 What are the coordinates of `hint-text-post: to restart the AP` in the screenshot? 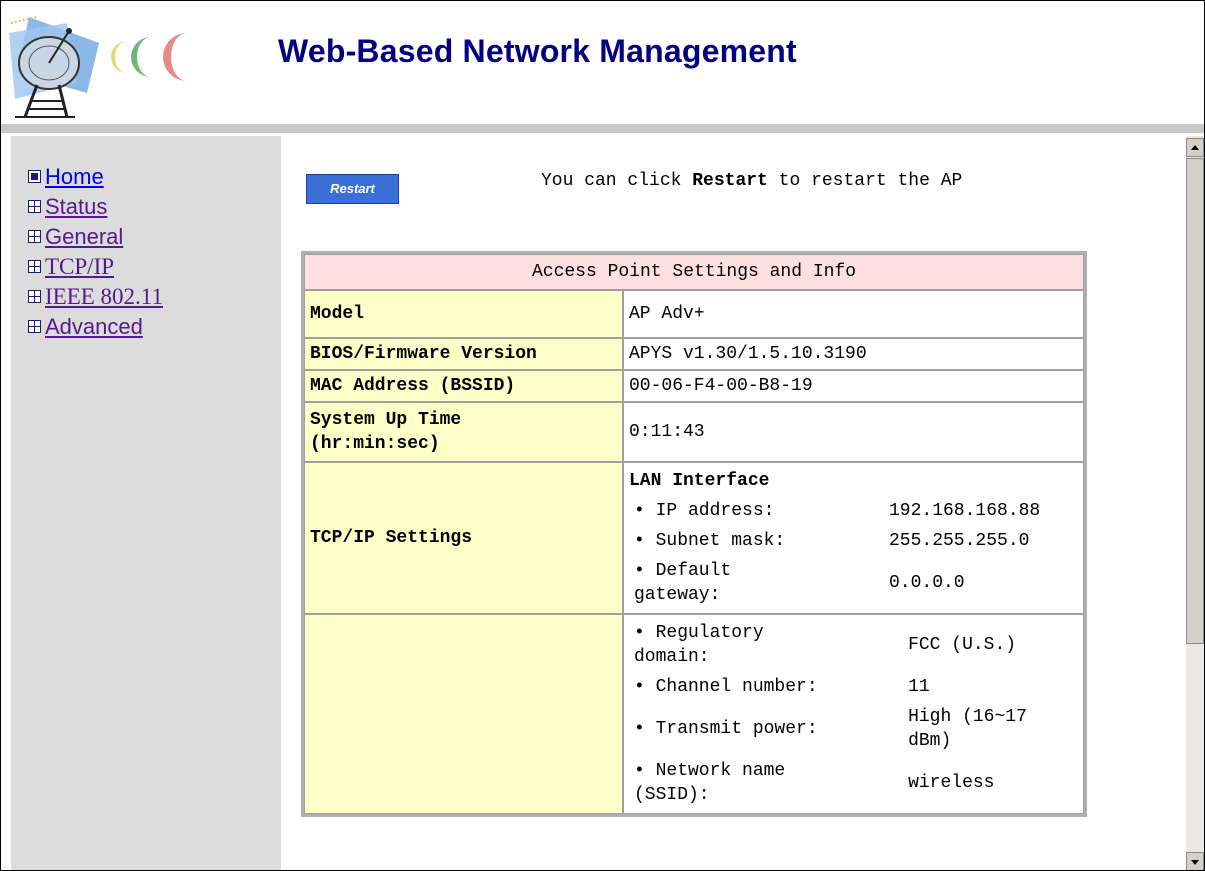 It's located at (865, 181).